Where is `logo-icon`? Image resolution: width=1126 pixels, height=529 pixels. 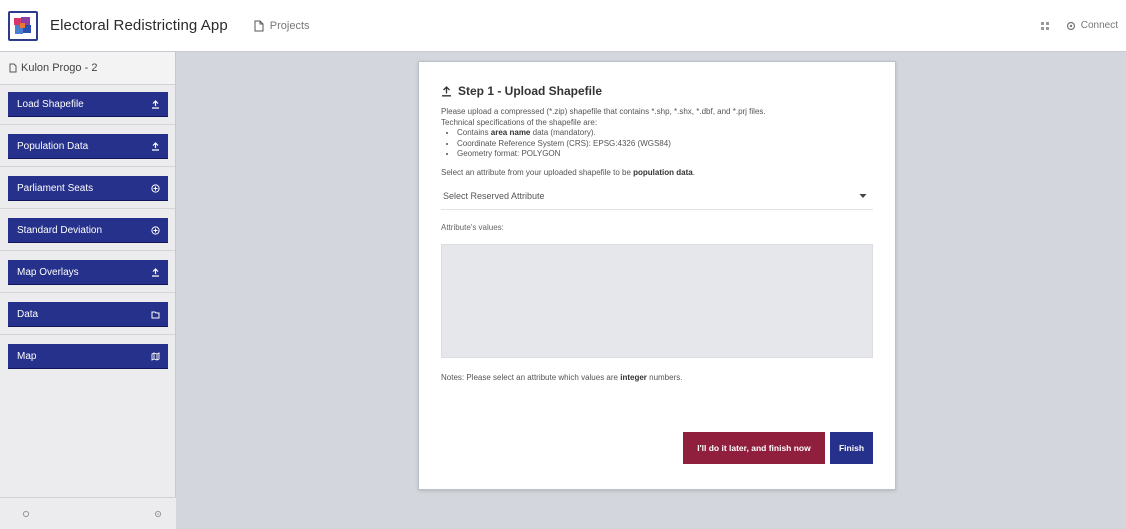 logo-icon is located at coordinates (22, 25).